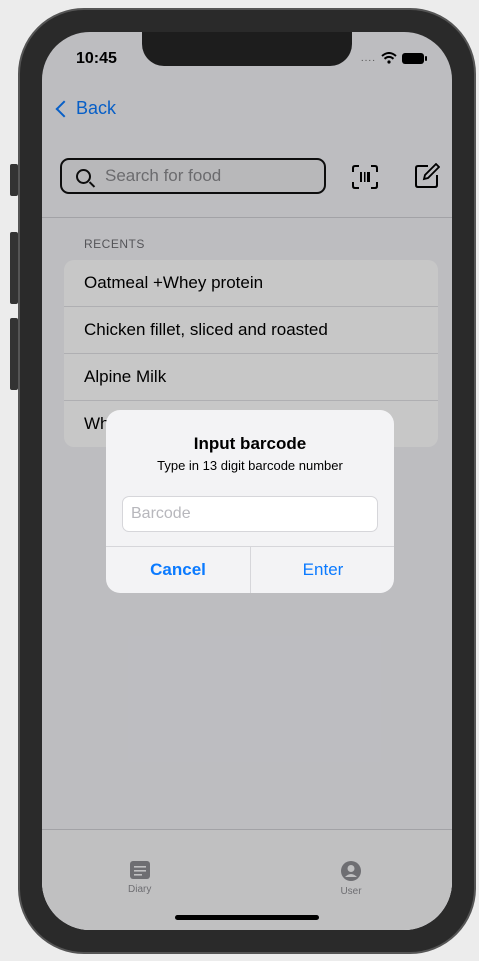 Image resolution: width=479 pixels, height=961 pixels. What do you see at coordinates (247, 49) in the screenshot?
I see `notch` at bounding box center [247, 49].